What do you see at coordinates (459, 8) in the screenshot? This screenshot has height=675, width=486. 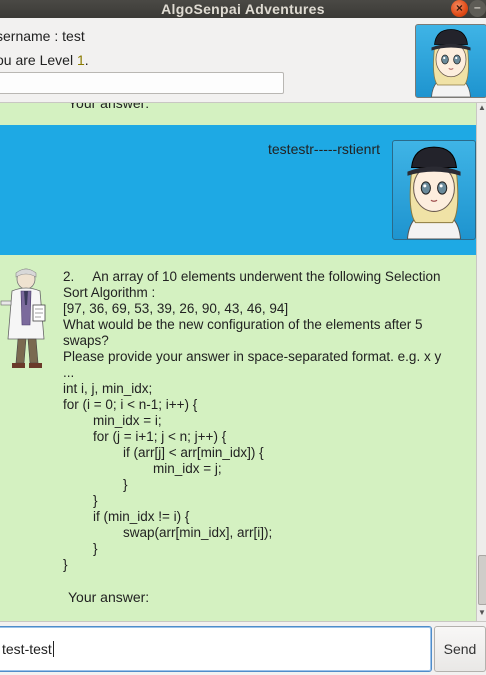 I see `close-button: ×` at bounding box center [459, 8].